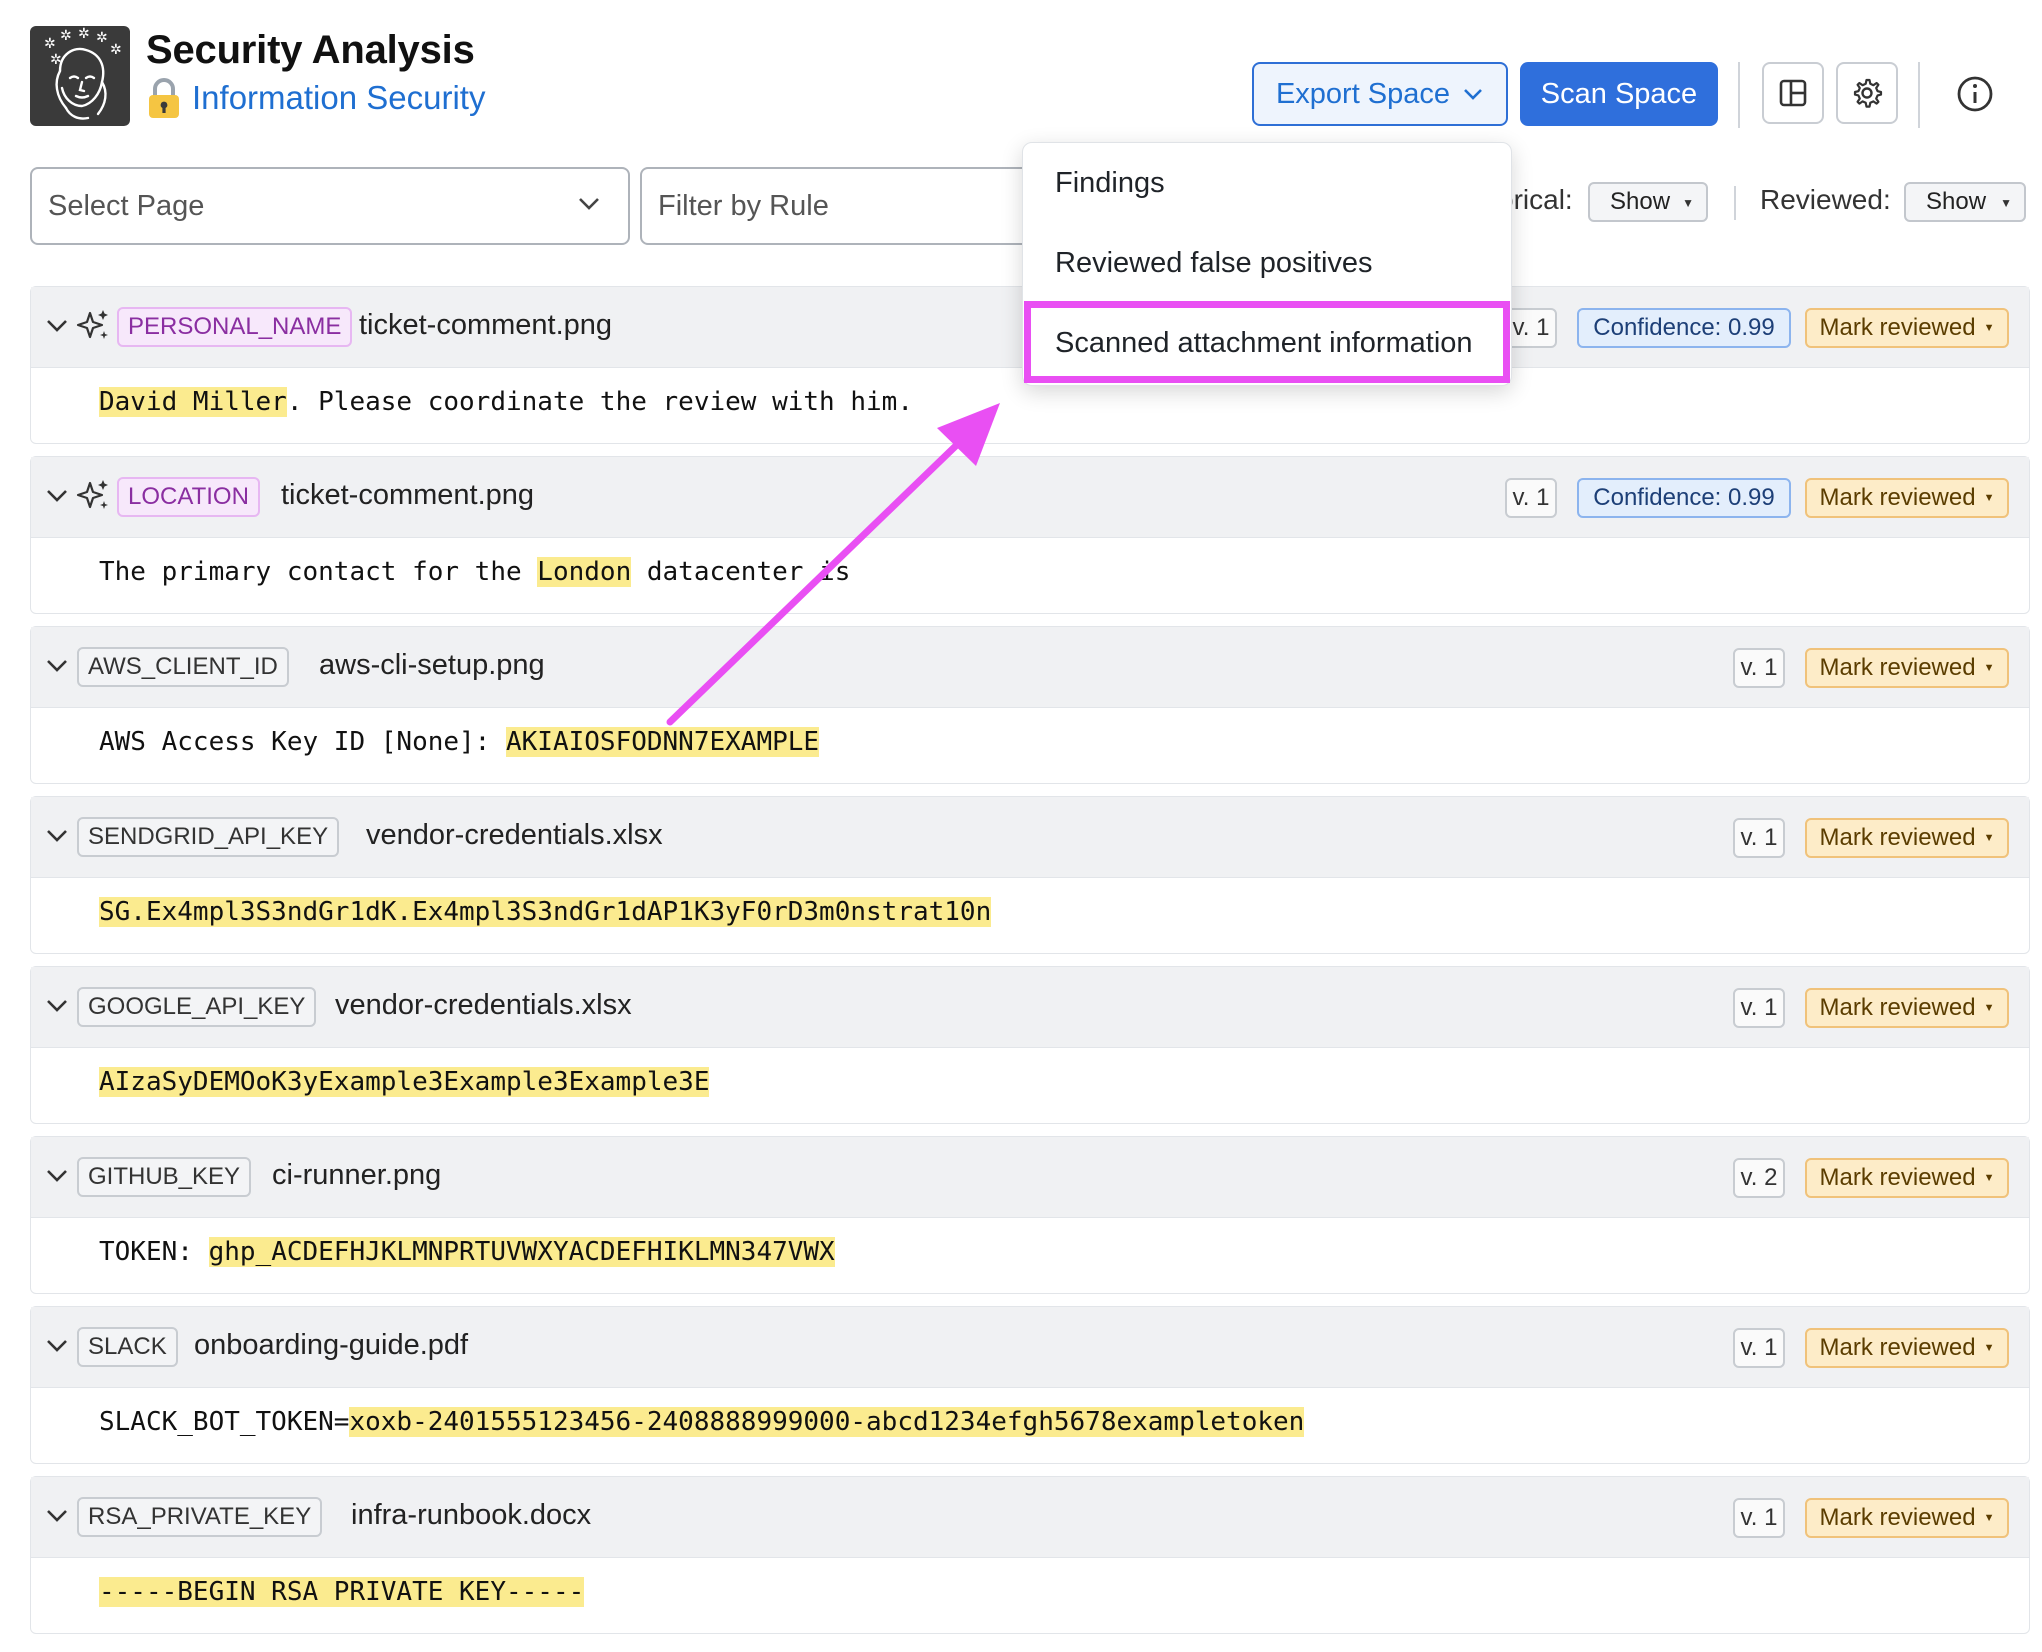 The height and width of the screenshot is (1652, 2042). I want to click on app-logo: ✲ ✲ ✲ ✲ ✲ ✲, so click(80, 76).